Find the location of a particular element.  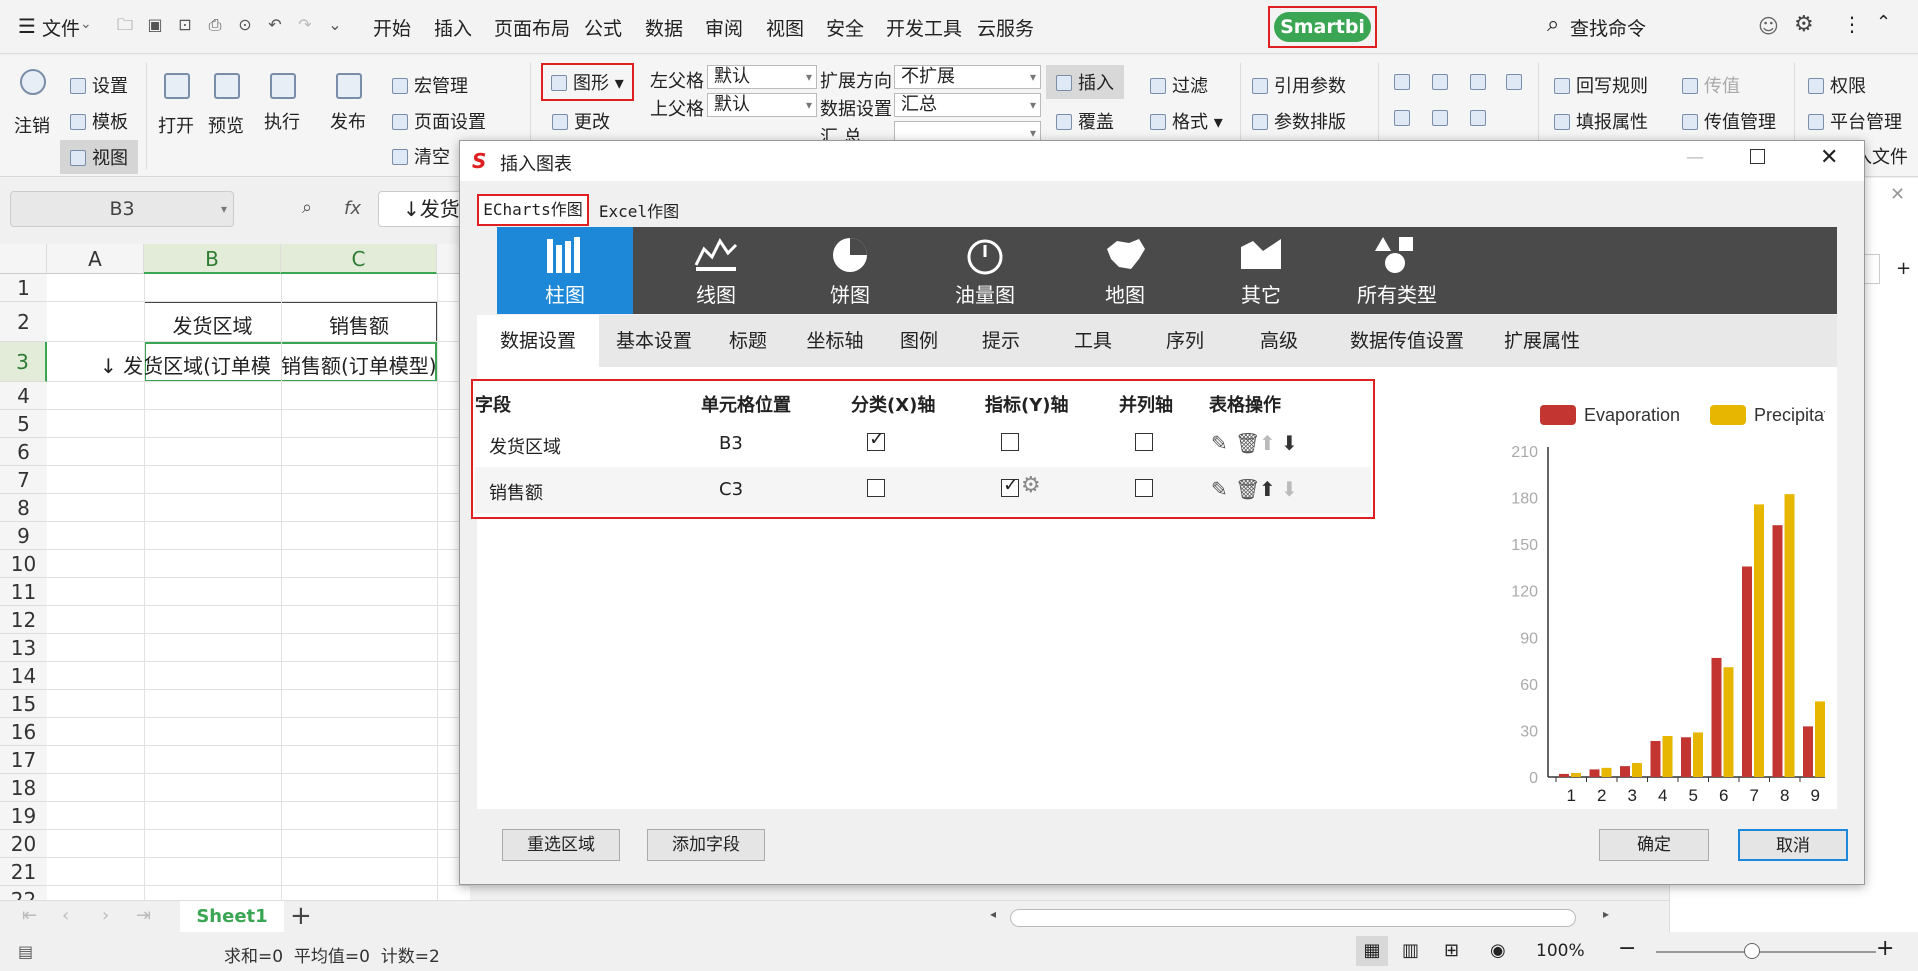

column-header: B is located at coordinates (212, 259).